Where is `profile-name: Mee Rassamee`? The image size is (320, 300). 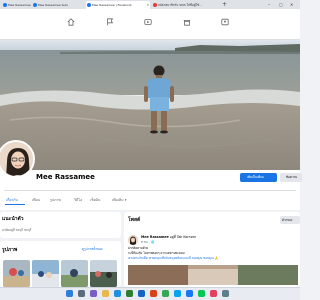 profile-name: Mee Rassamee is located at coordinates (65, 177).